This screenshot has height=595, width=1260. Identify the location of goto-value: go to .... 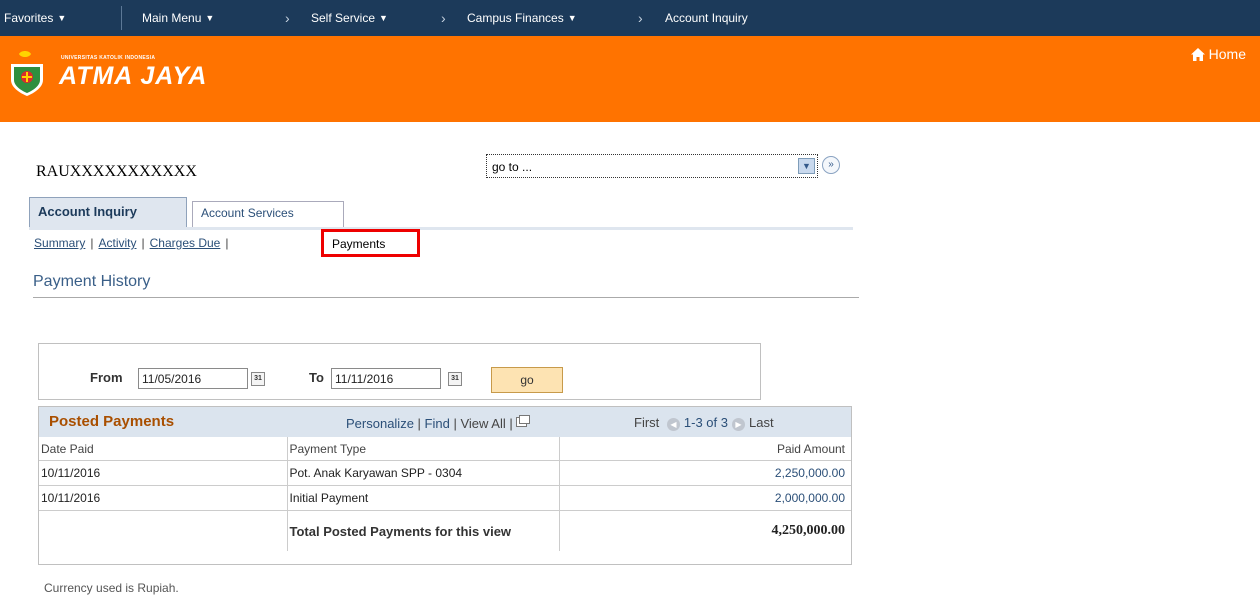
(512, 167).